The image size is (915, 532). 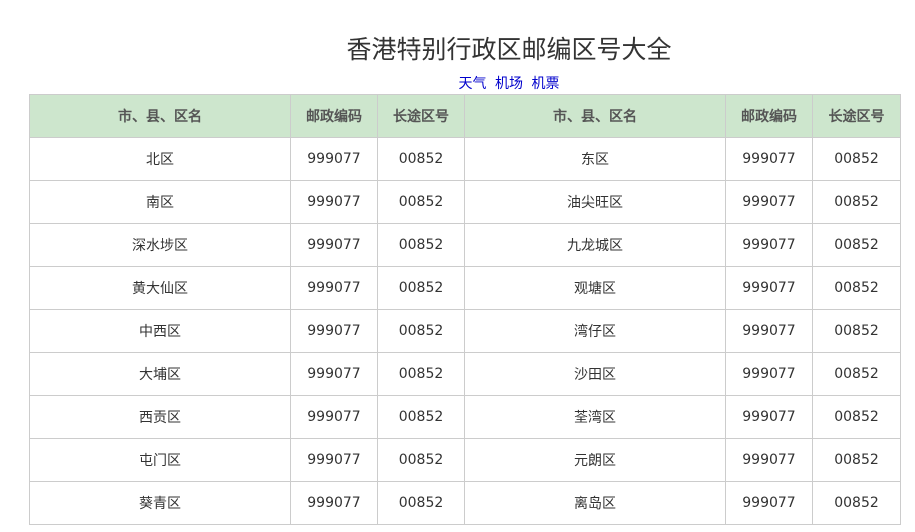 What do you see at coordinates (160, 503) in the screenshot?
I see `district-cell: 葵青区` at bounding box center [160, 503].